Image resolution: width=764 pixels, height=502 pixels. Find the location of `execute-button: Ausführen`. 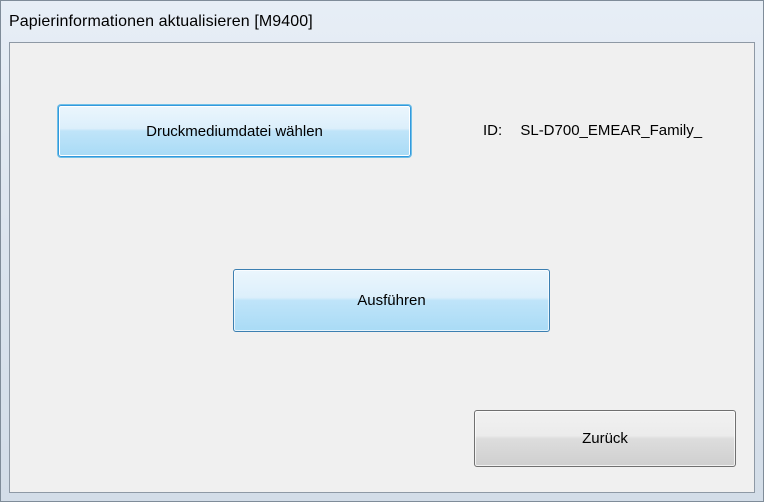

execute-button: Ausführen is located at coordinates (391, 300).